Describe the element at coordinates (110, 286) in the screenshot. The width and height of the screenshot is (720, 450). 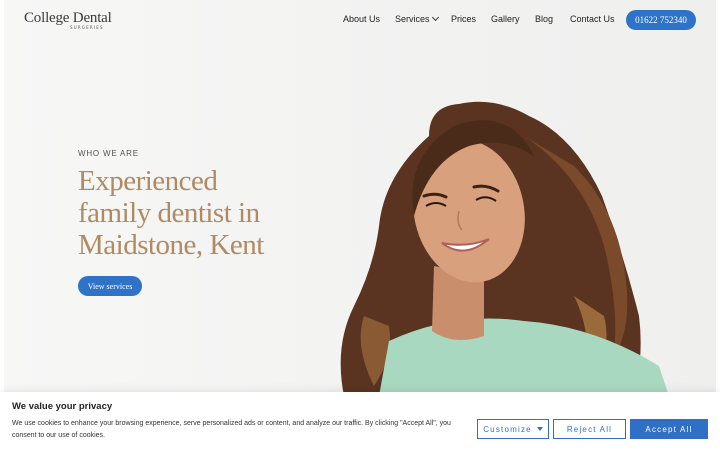
I see `view-services-button: View services` at that location.